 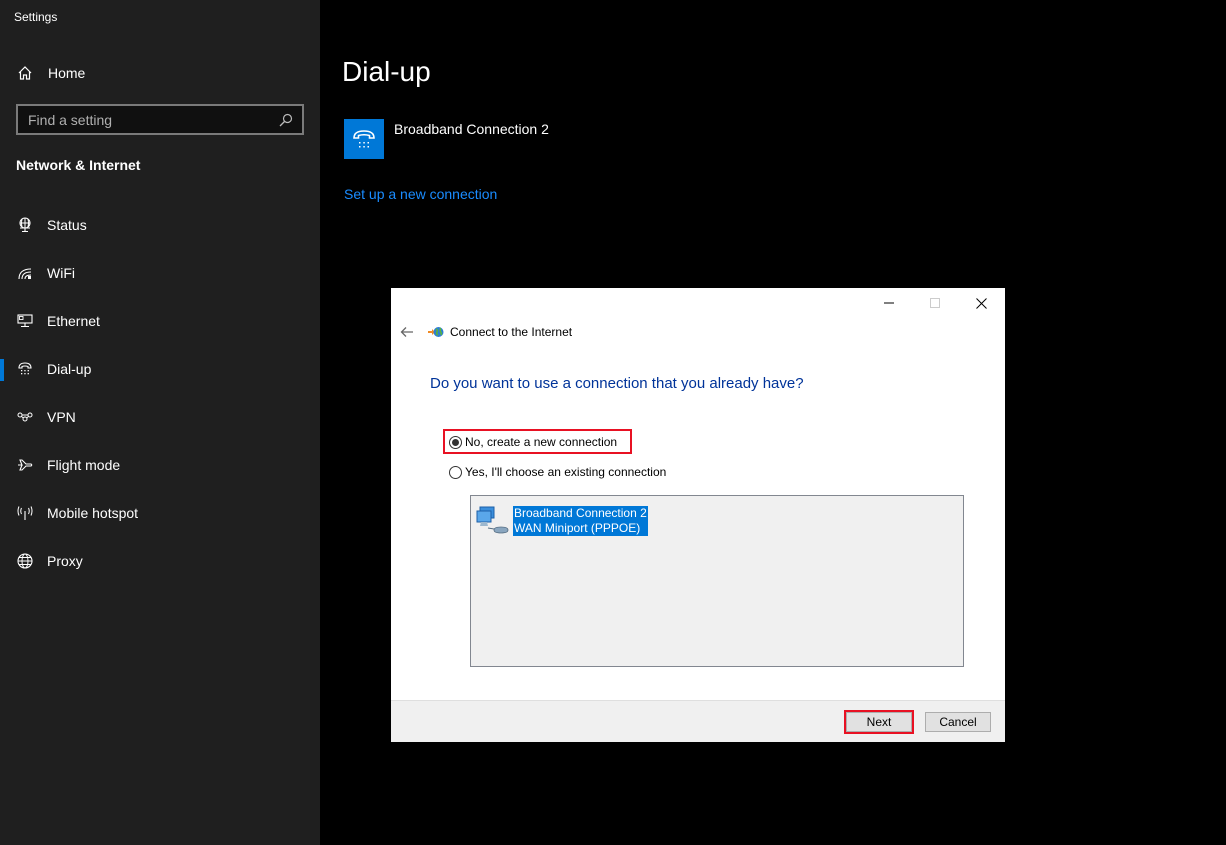 I want to click on radio-choose-existing-connection: Yes, I'll choose an existing connection, so click(x=557, y=472).